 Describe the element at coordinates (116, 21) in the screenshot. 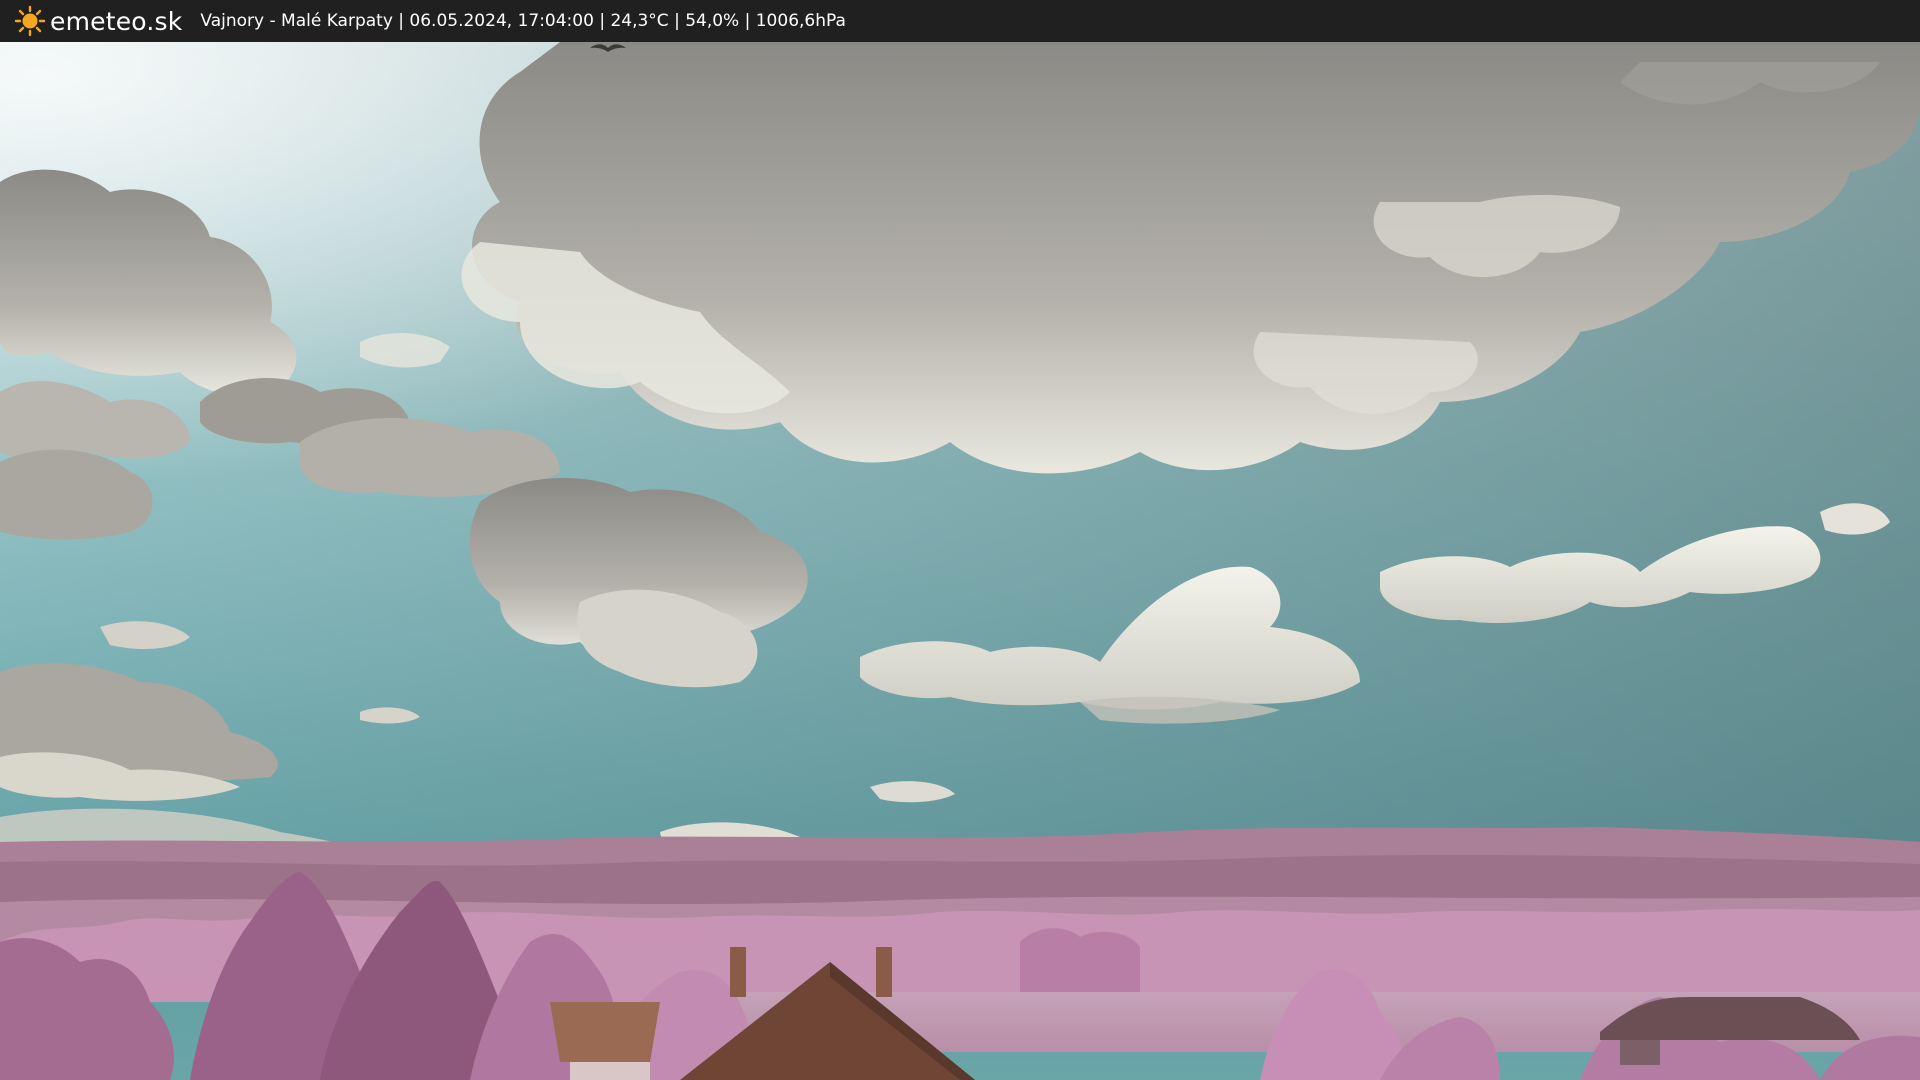

I see `brand-name: emeteo.sk` at that location.